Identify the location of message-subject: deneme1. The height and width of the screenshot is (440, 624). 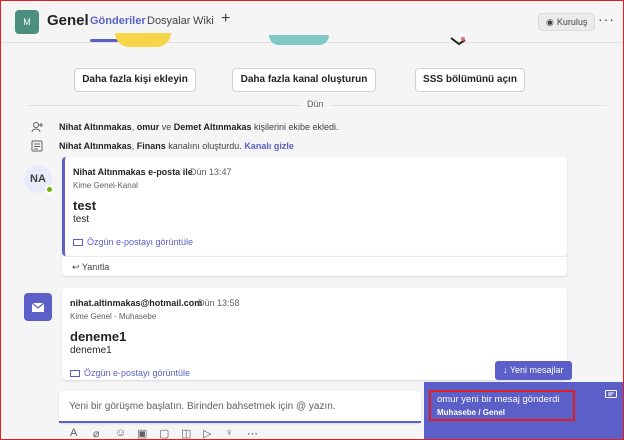
(98, 336).